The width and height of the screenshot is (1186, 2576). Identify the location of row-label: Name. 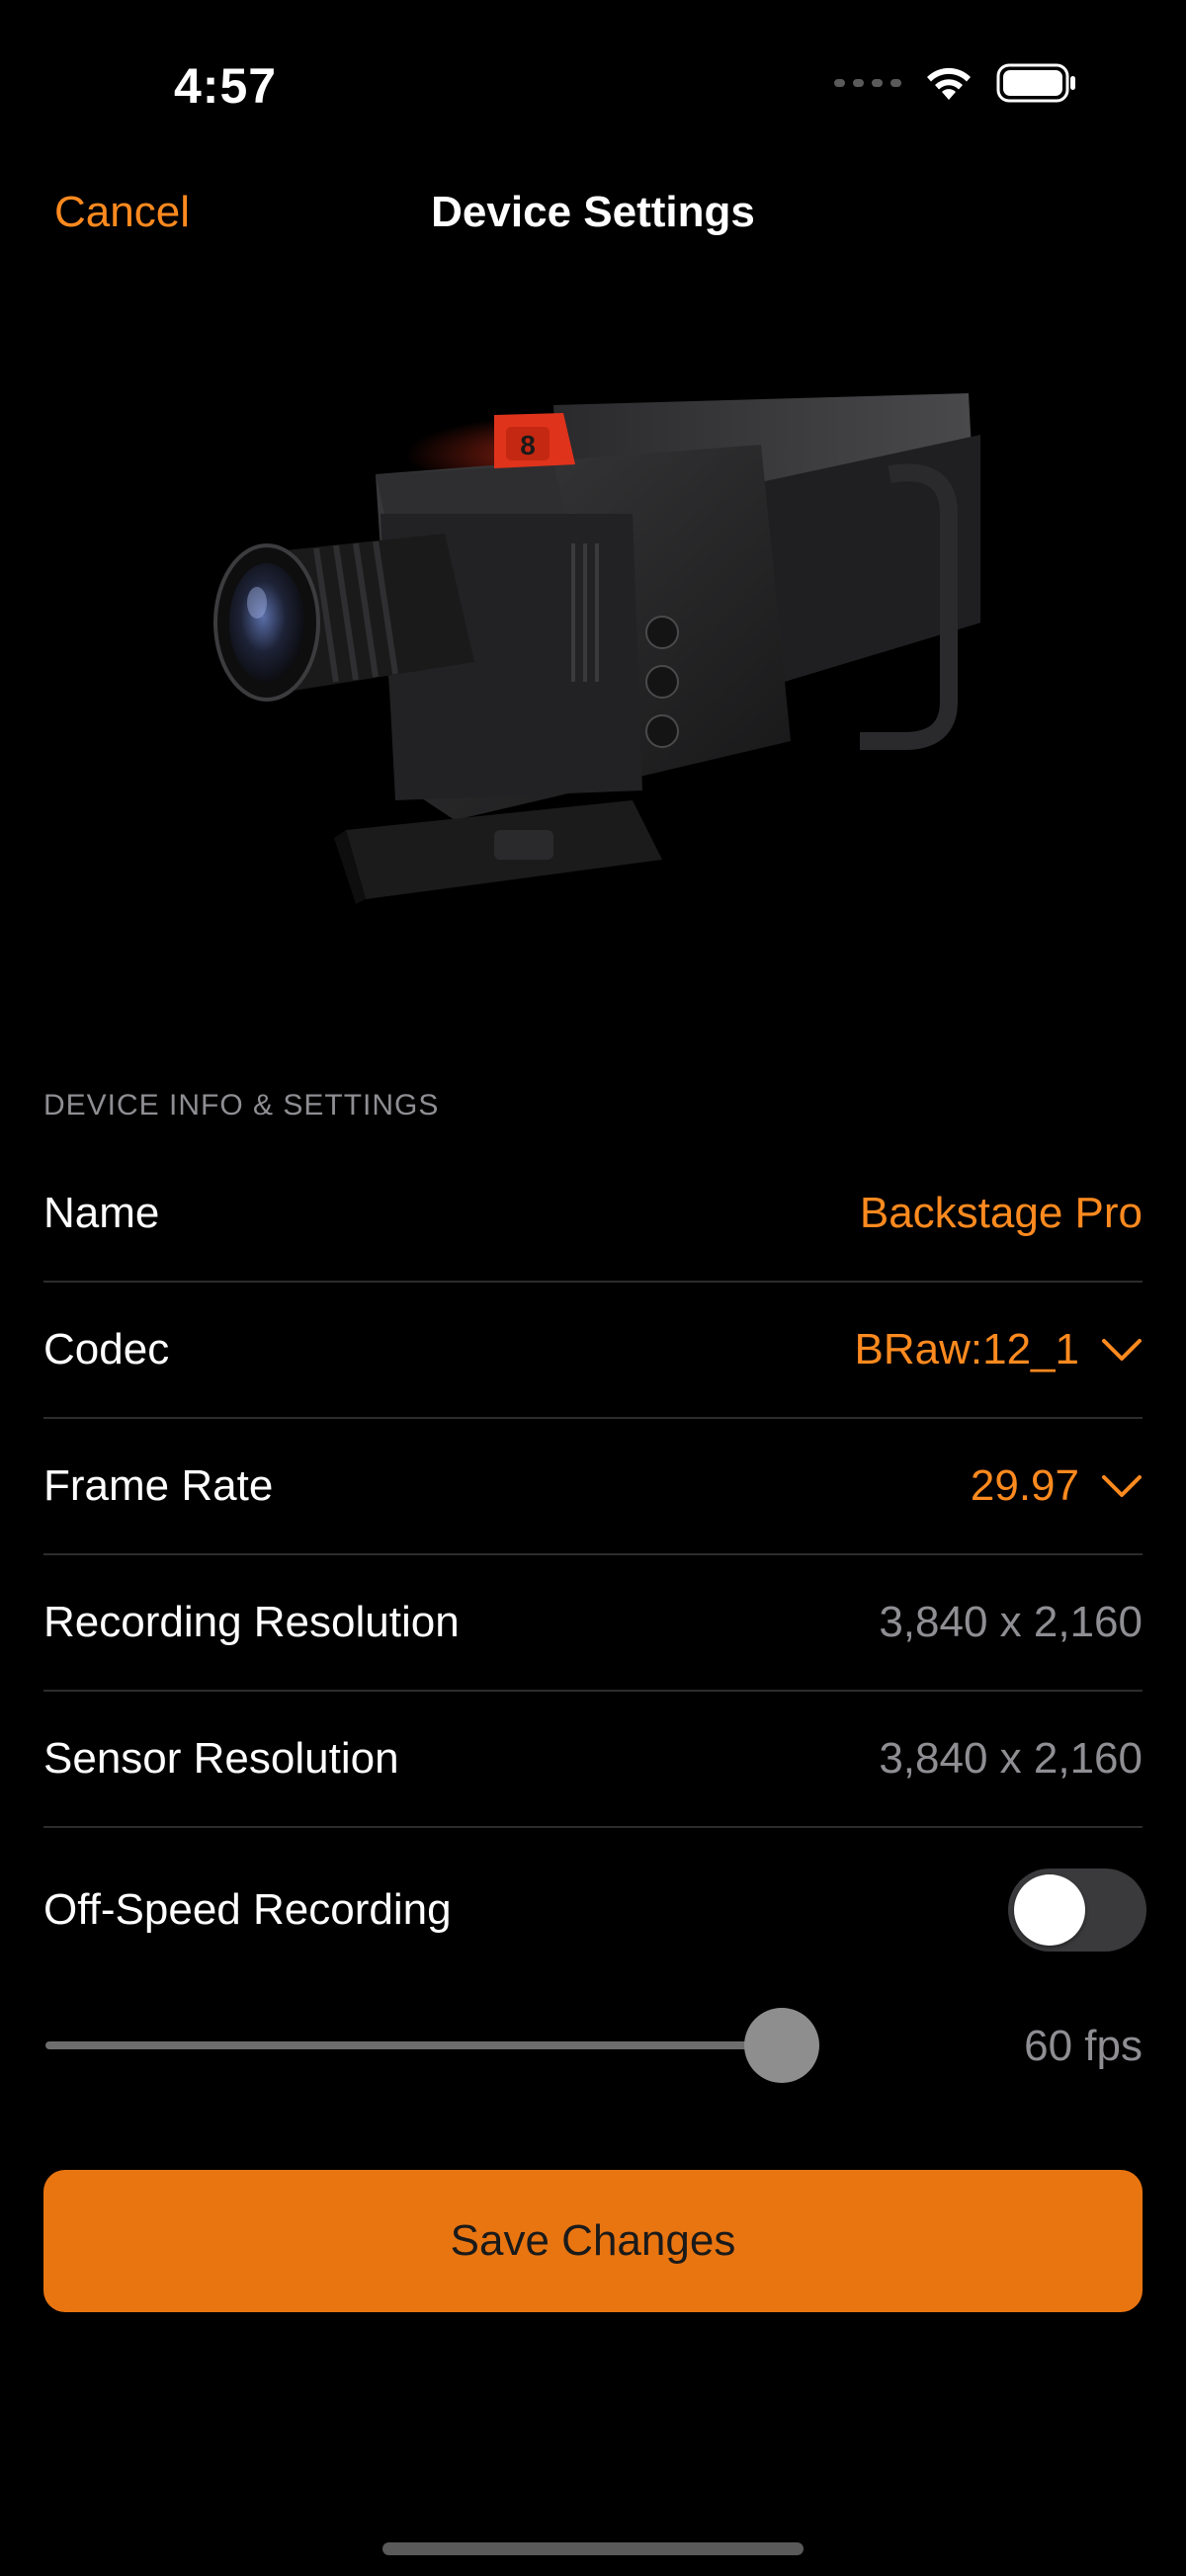
(101, 1213).